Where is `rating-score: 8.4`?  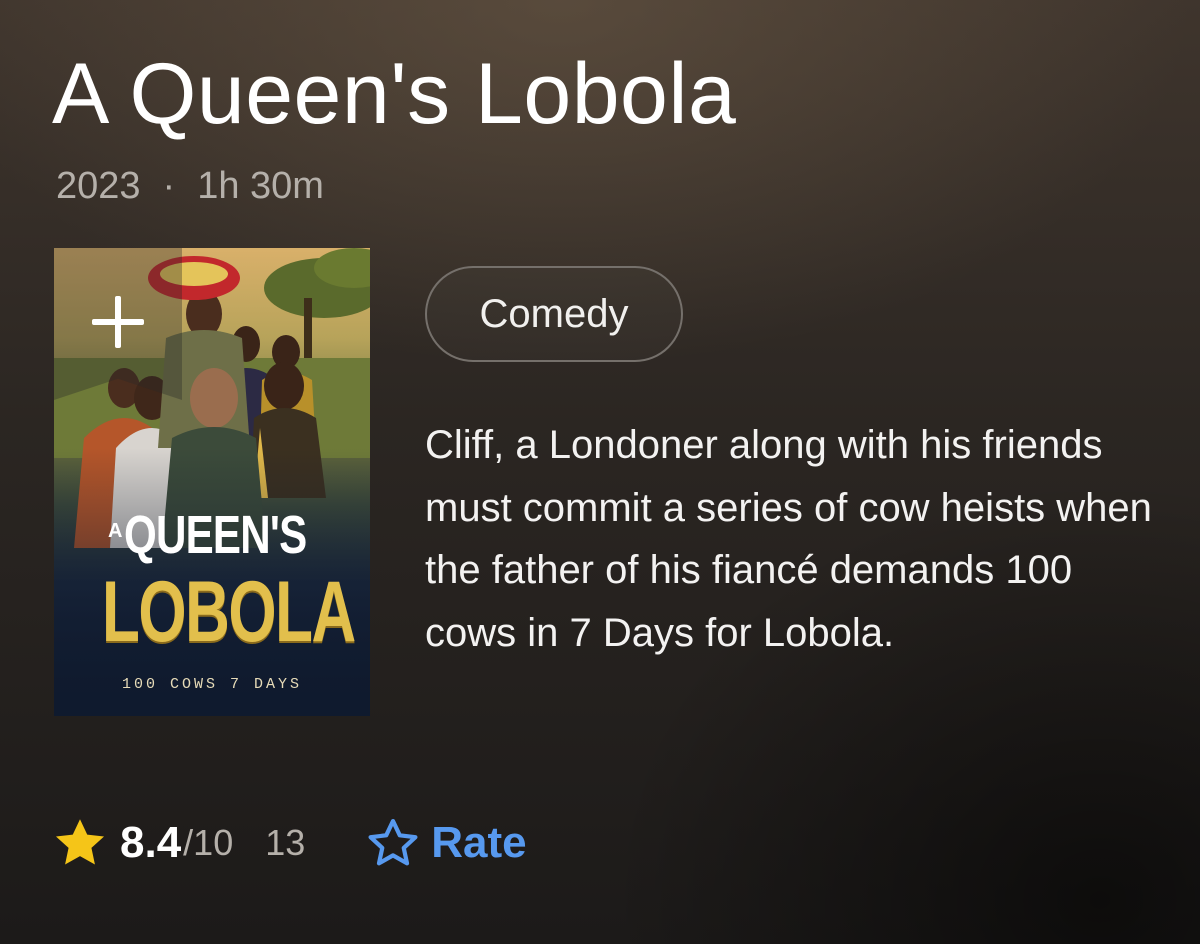
rating-score: 8.4 is located at coordinates (151, 842).